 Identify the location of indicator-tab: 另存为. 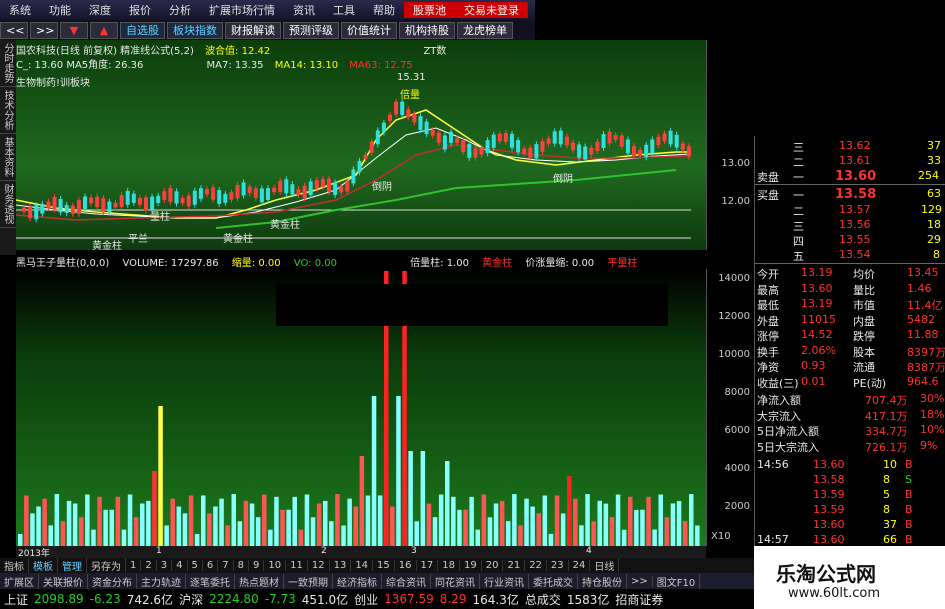
(106, 565).